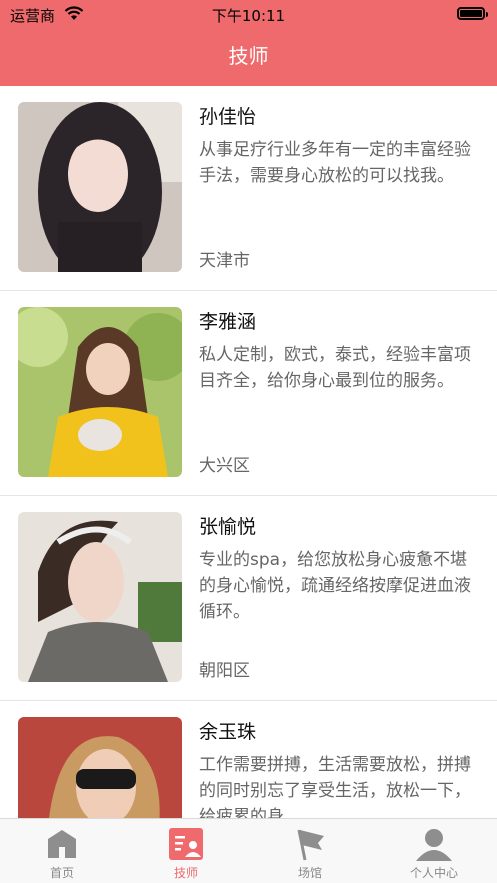 Image resolution: width=497 pixels, height=883 pixels. I want to click on tab-bar: 首页 技师 场馆 个人中心, so click(248, 850).